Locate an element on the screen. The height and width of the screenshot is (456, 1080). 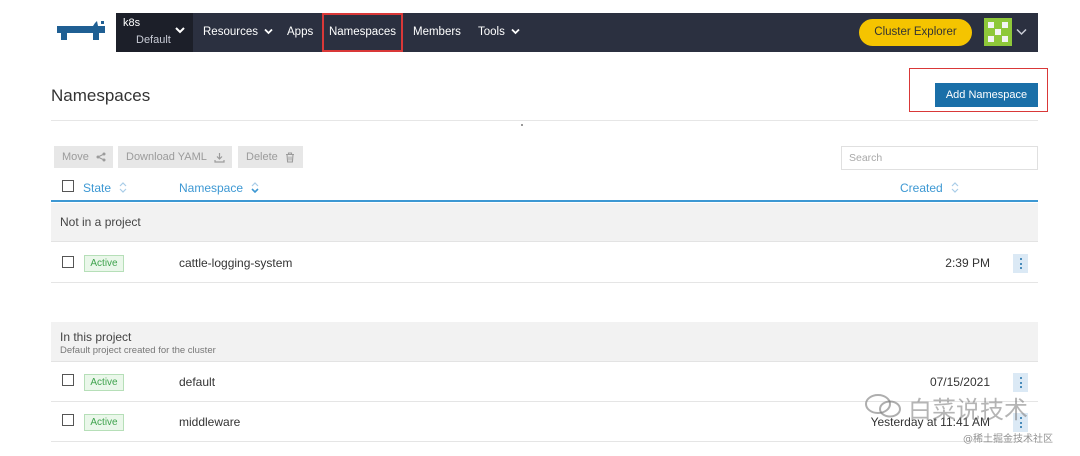
search-input is located at coordinates (939, 158).